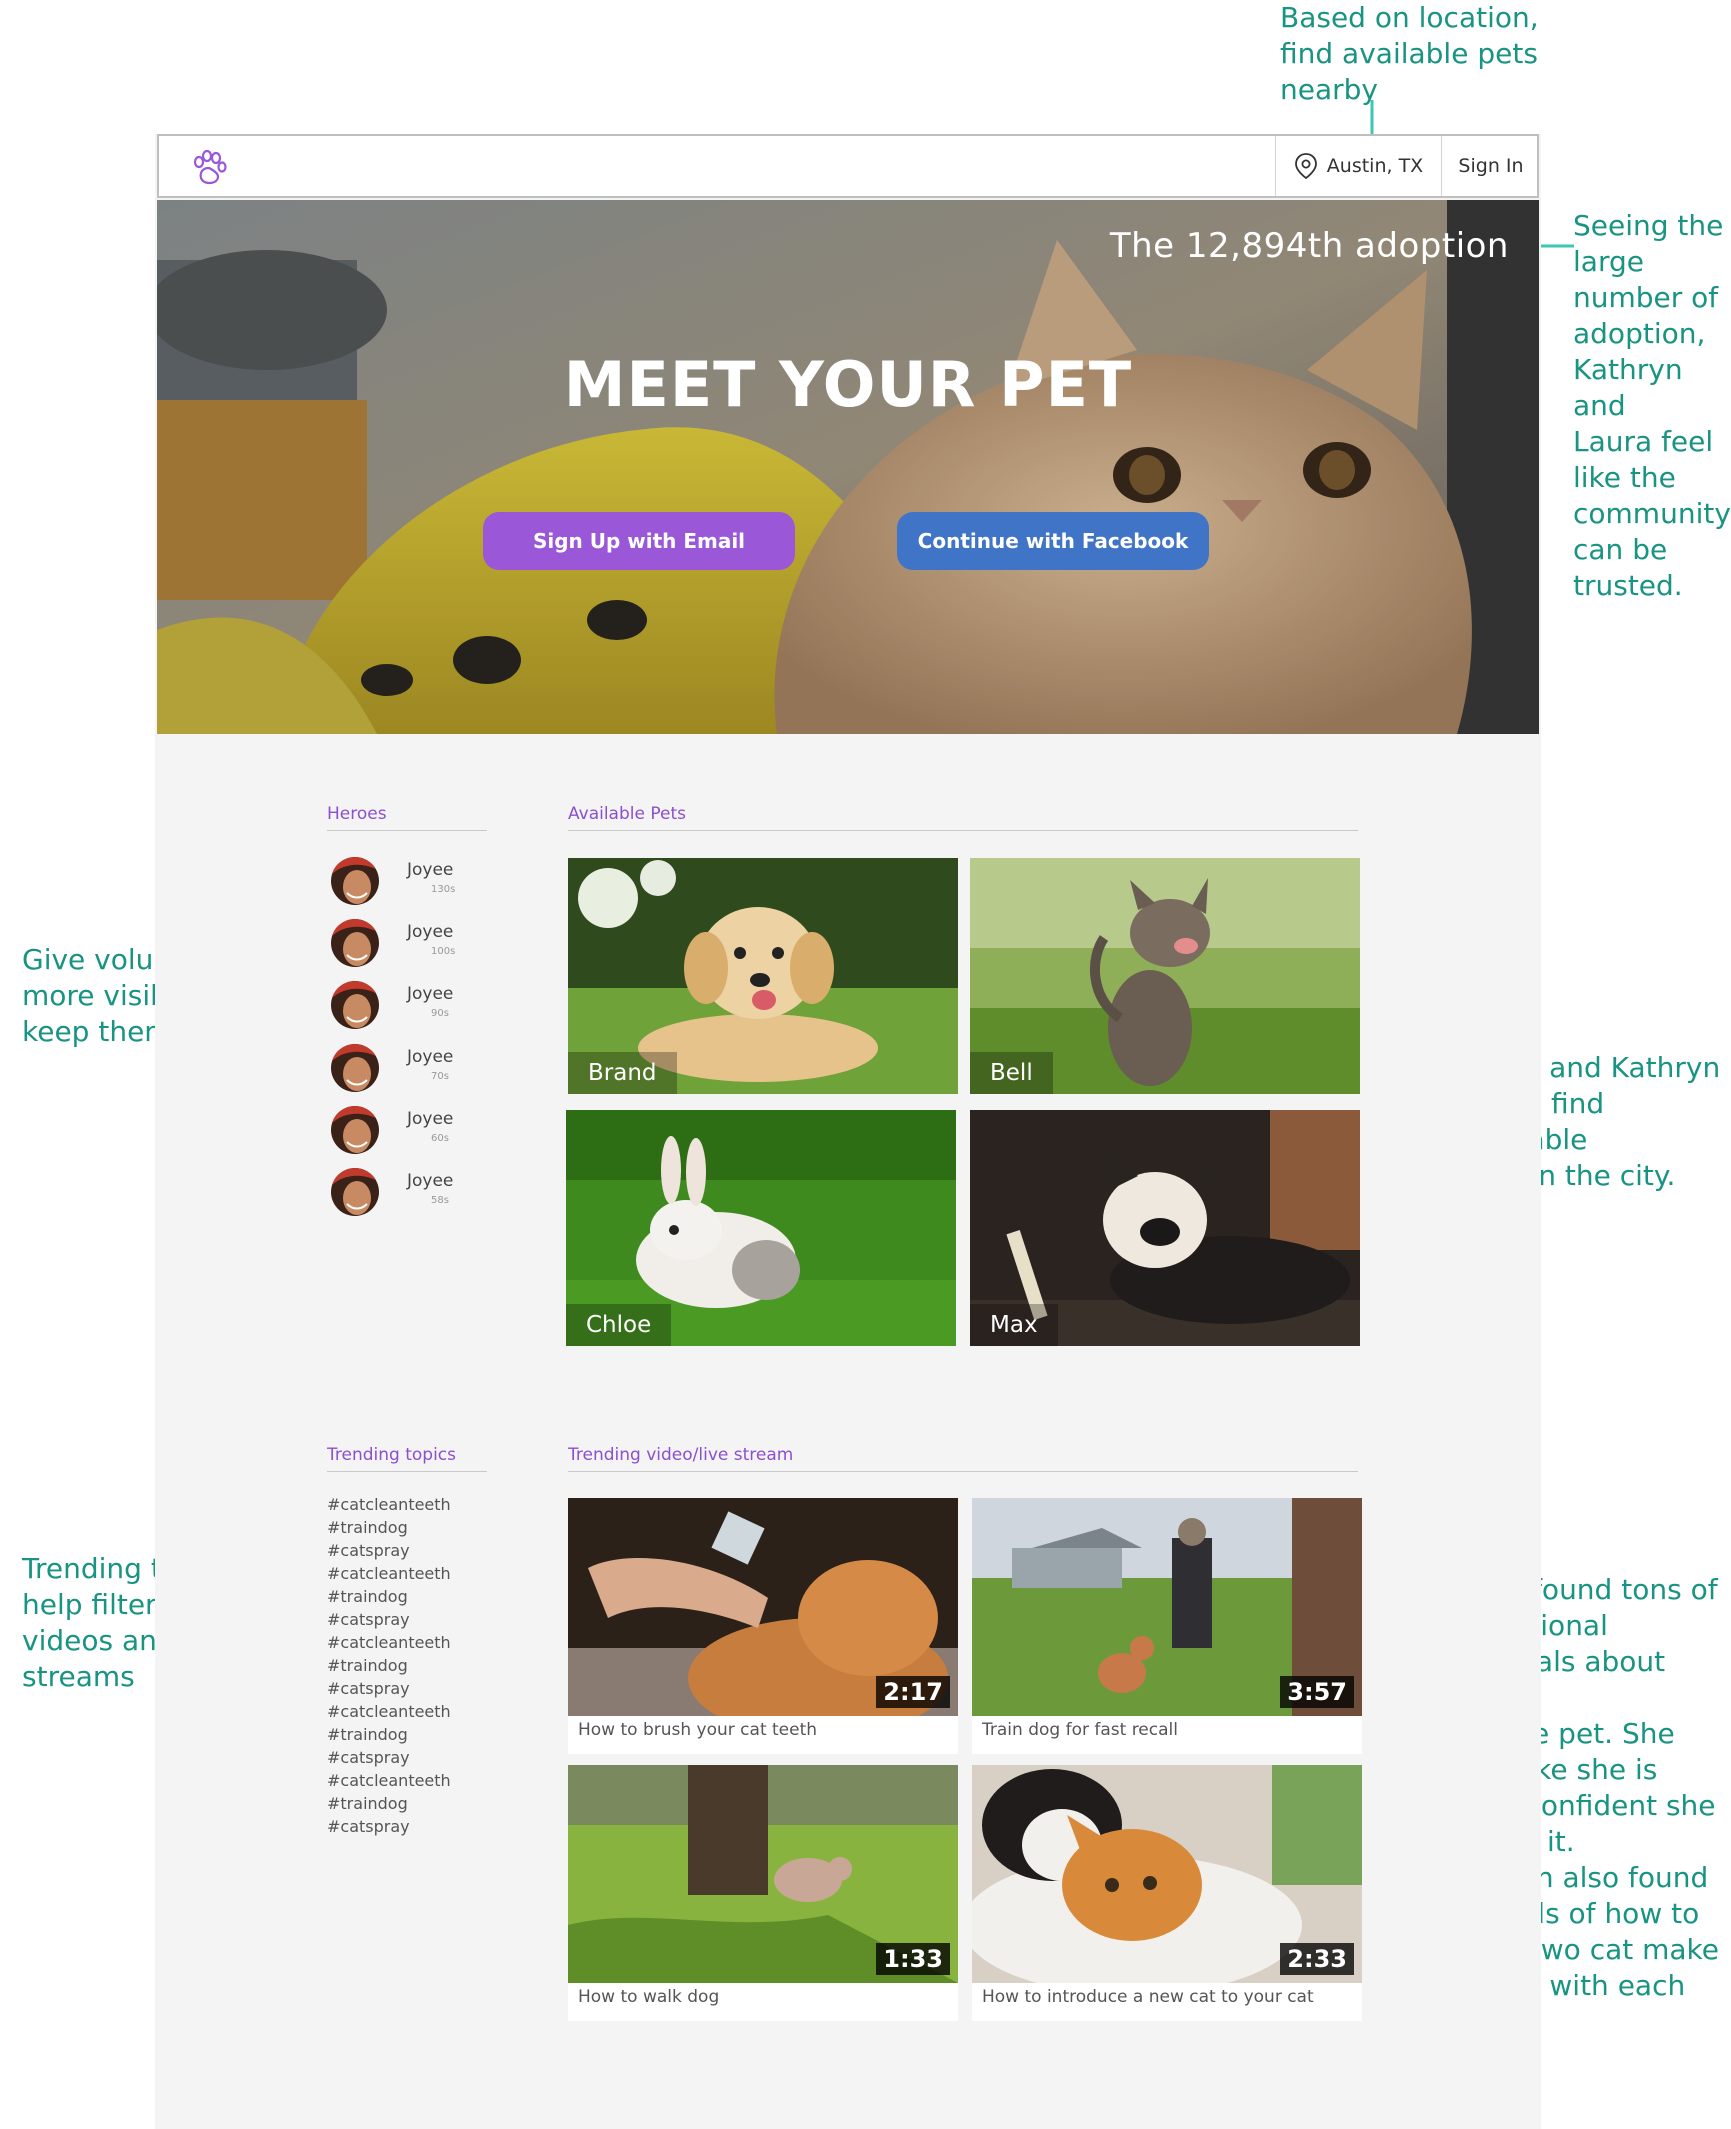 This screenshot has height=2129, width=1731. What do you see at coordinates (622, 1073) in the screenshot?
I see `pet-name: Brand` at bounding box center [622, 1073].